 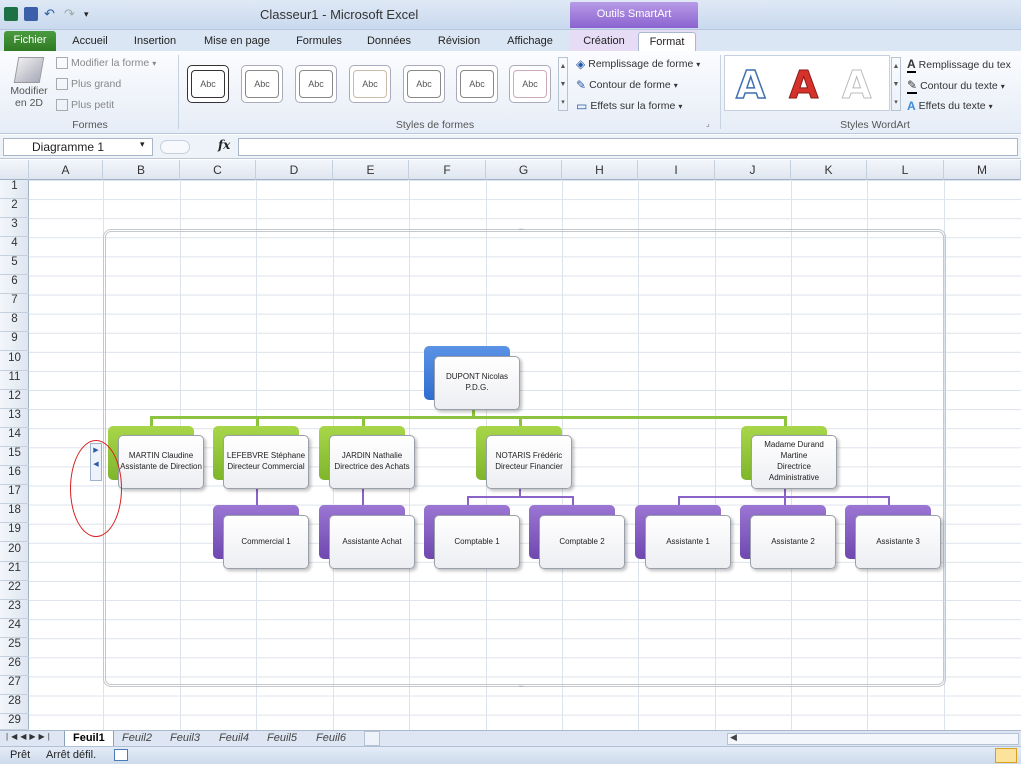 I want to click on normal-view-icon, so click(x=1006, y=755).